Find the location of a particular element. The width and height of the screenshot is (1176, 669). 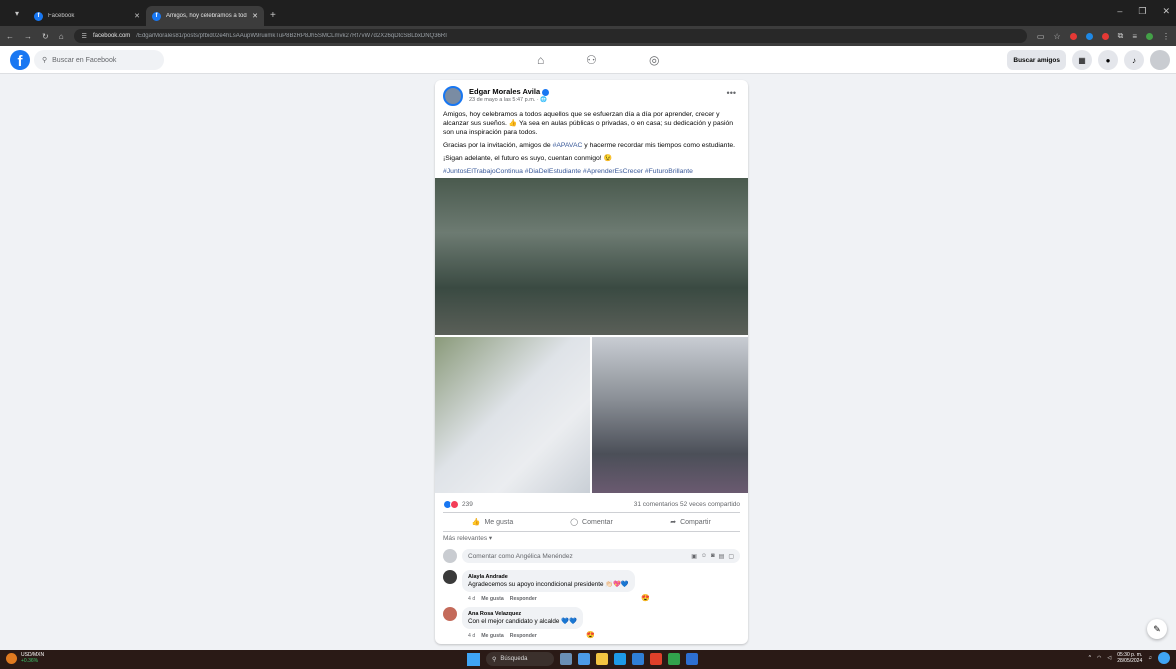

comment-author: Ana Rosa Velazquez is located at coordinates (522, 614).